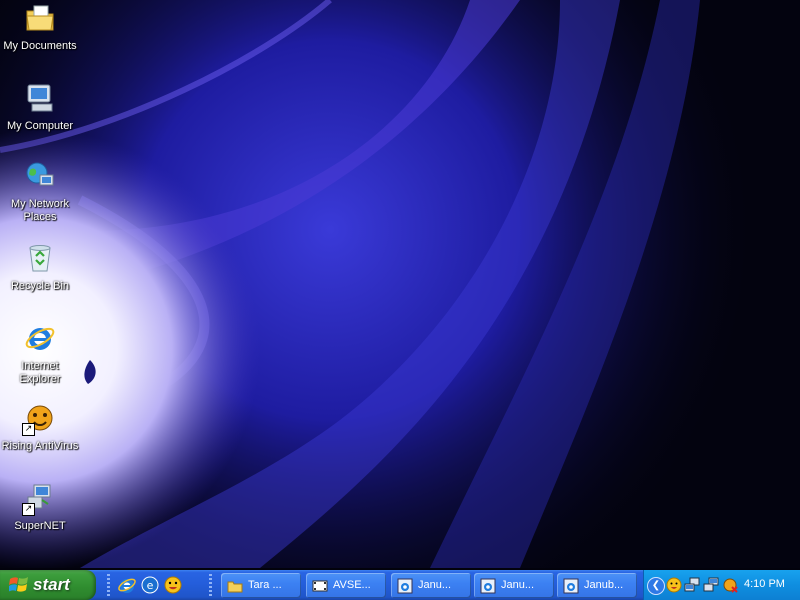 This screenshot has width=800, height=600. I want to click on desktop-icon-rising-antivirus: ↗ Rising AntiVirus, so click(40, 427).